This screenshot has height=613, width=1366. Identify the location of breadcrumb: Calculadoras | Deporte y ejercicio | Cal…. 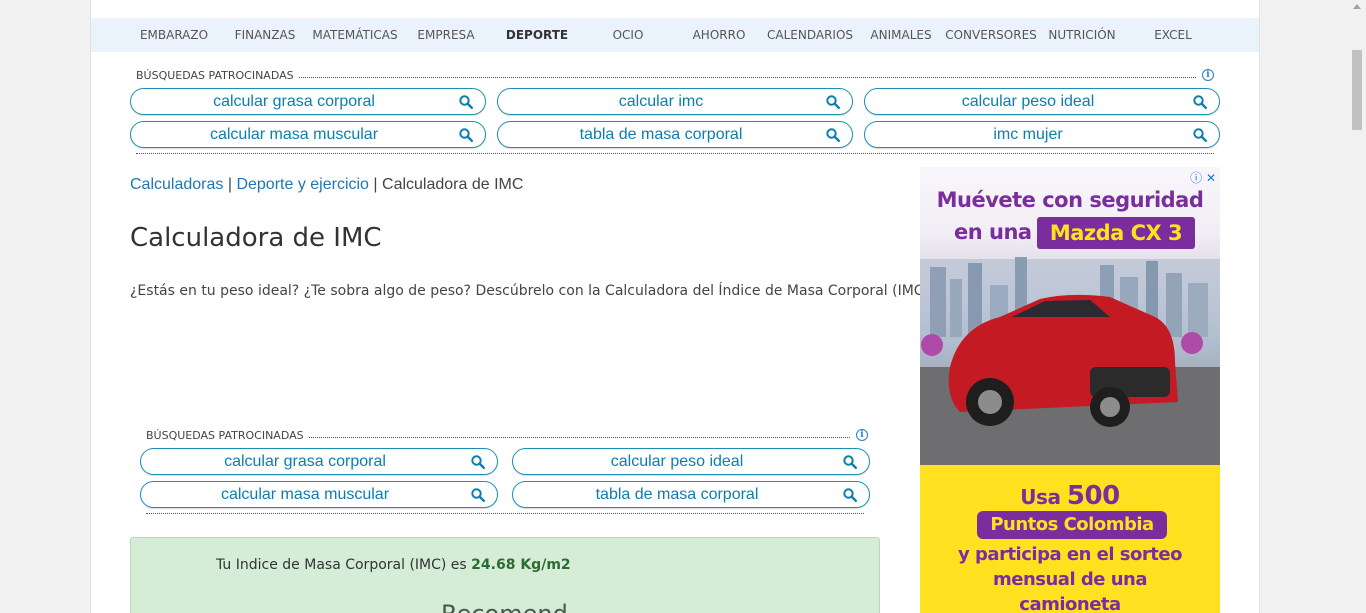
(326, 185).